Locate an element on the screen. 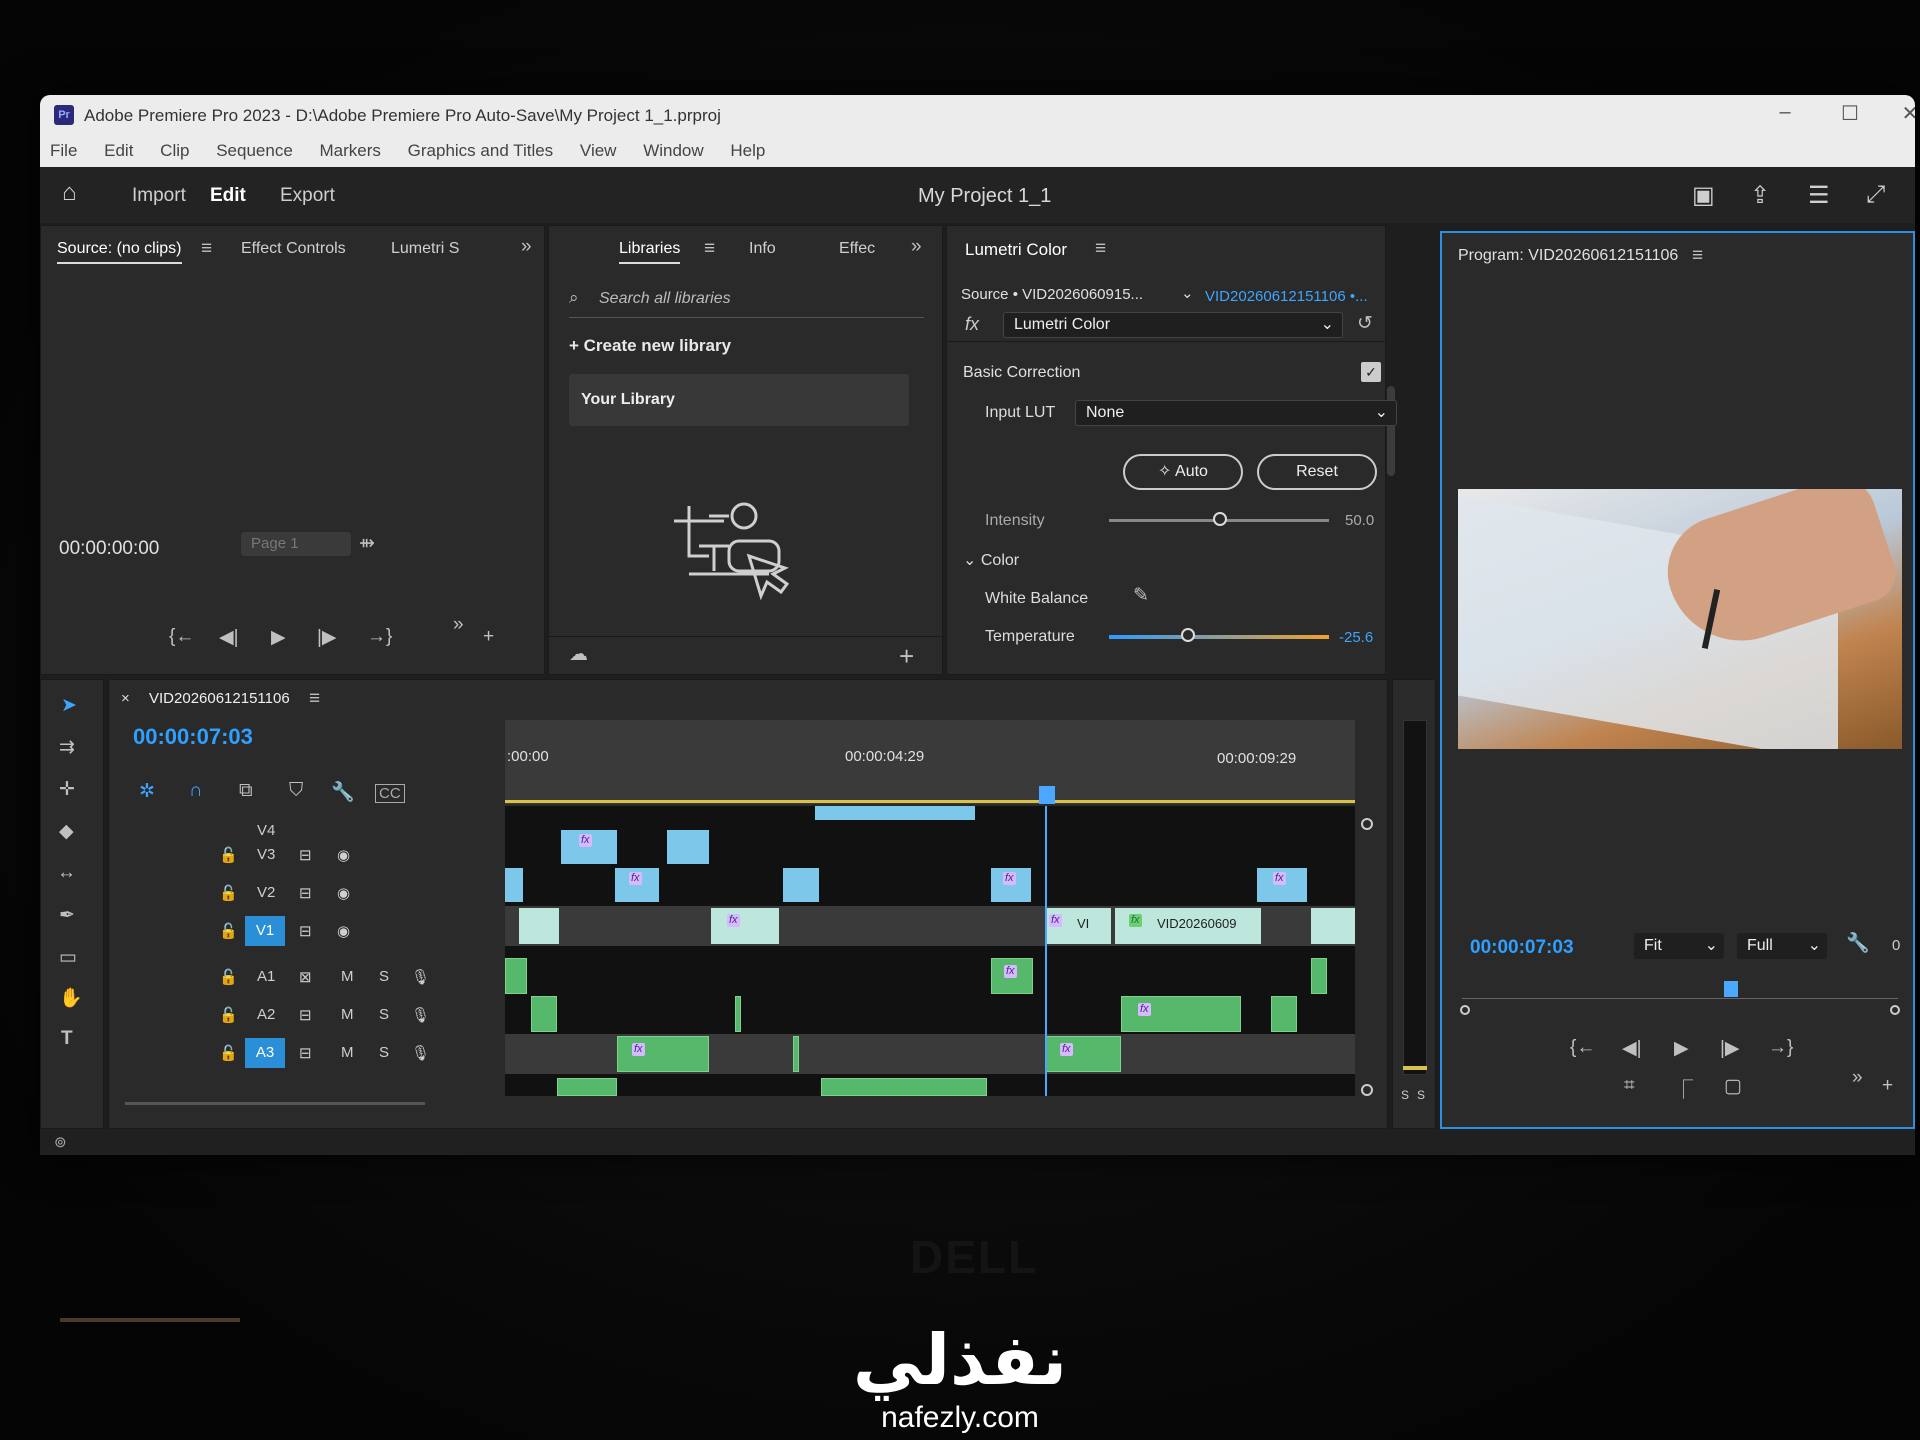  solo-left-button: S is located at coordinates (1405, 1095).